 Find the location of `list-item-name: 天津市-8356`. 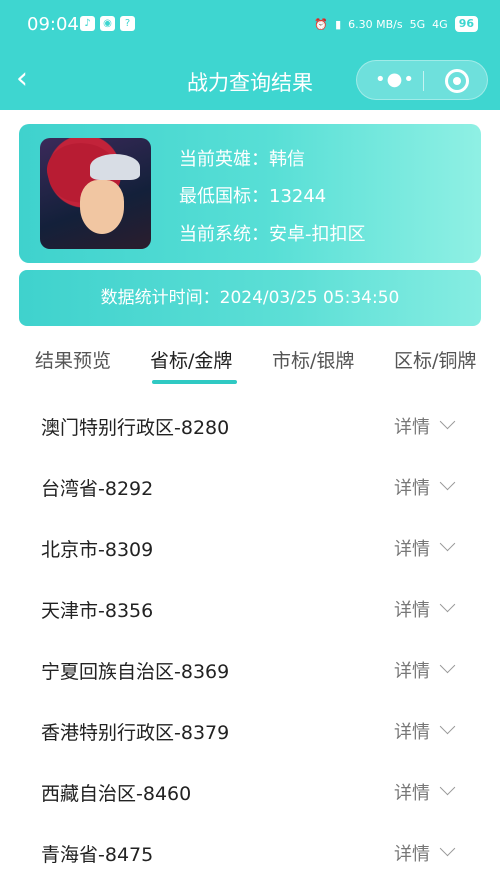

list-item-name: 天津市-8356 is located at coordinates (97, 611).